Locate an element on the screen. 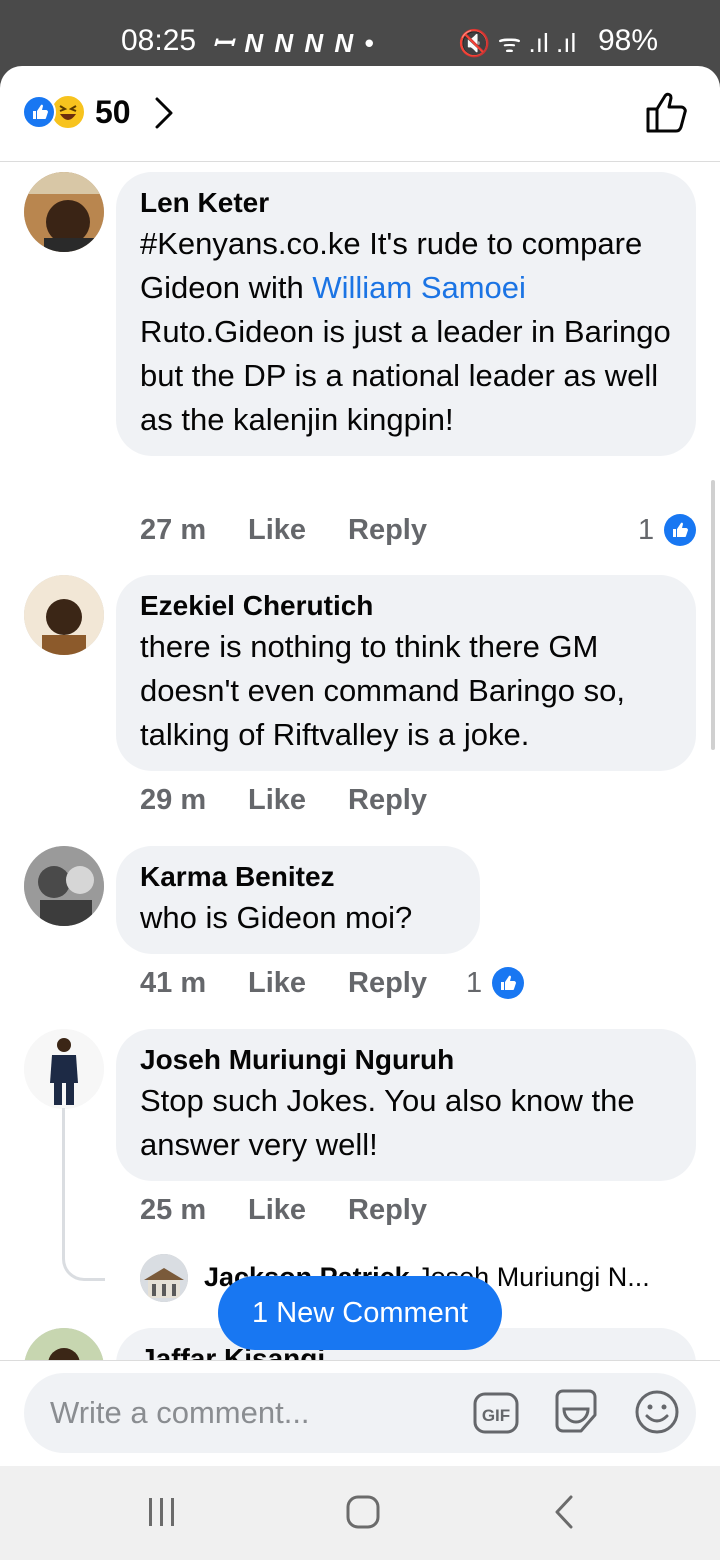  notification-icons: ꟷ N N N N • is located at coordinates (294, 43).